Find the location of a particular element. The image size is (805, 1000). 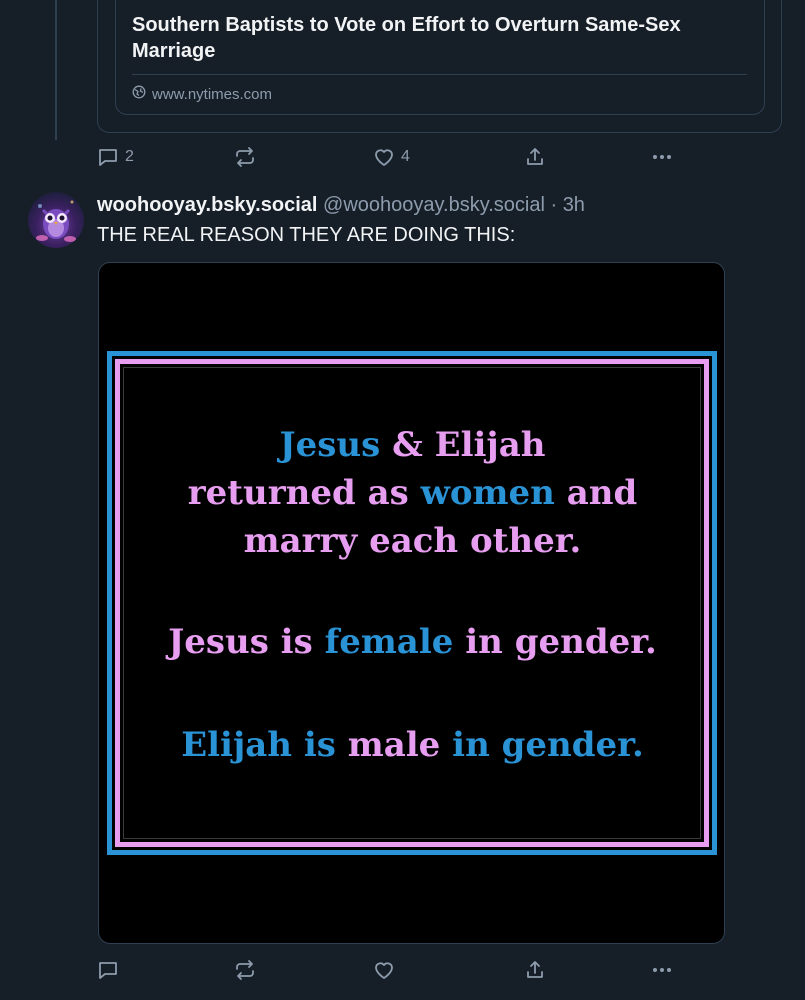

image-text-in-gender-1: in gender. is located at coordinates (555, 642).